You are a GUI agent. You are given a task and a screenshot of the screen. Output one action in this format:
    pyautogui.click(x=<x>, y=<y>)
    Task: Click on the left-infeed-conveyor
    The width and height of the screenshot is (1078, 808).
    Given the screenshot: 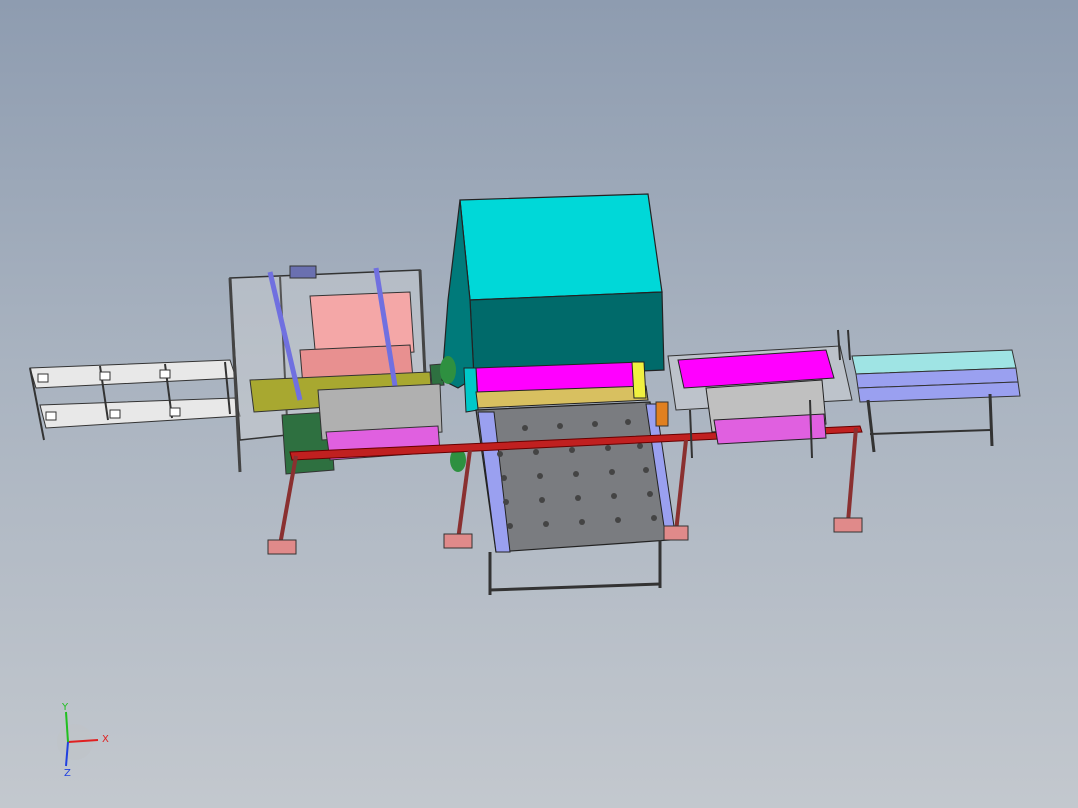 What is the action you would take?
    pyautogui.click(x=135, y=400)
    